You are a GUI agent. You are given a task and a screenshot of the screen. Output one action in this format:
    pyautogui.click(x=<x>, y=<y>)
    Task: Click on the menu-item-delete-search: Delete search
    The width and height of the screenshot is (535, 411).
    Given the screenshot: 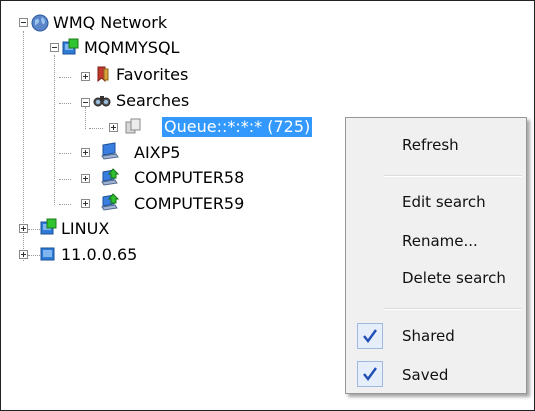 What is the action you would take?
    pyautogui.click(x=454, y=278)
    